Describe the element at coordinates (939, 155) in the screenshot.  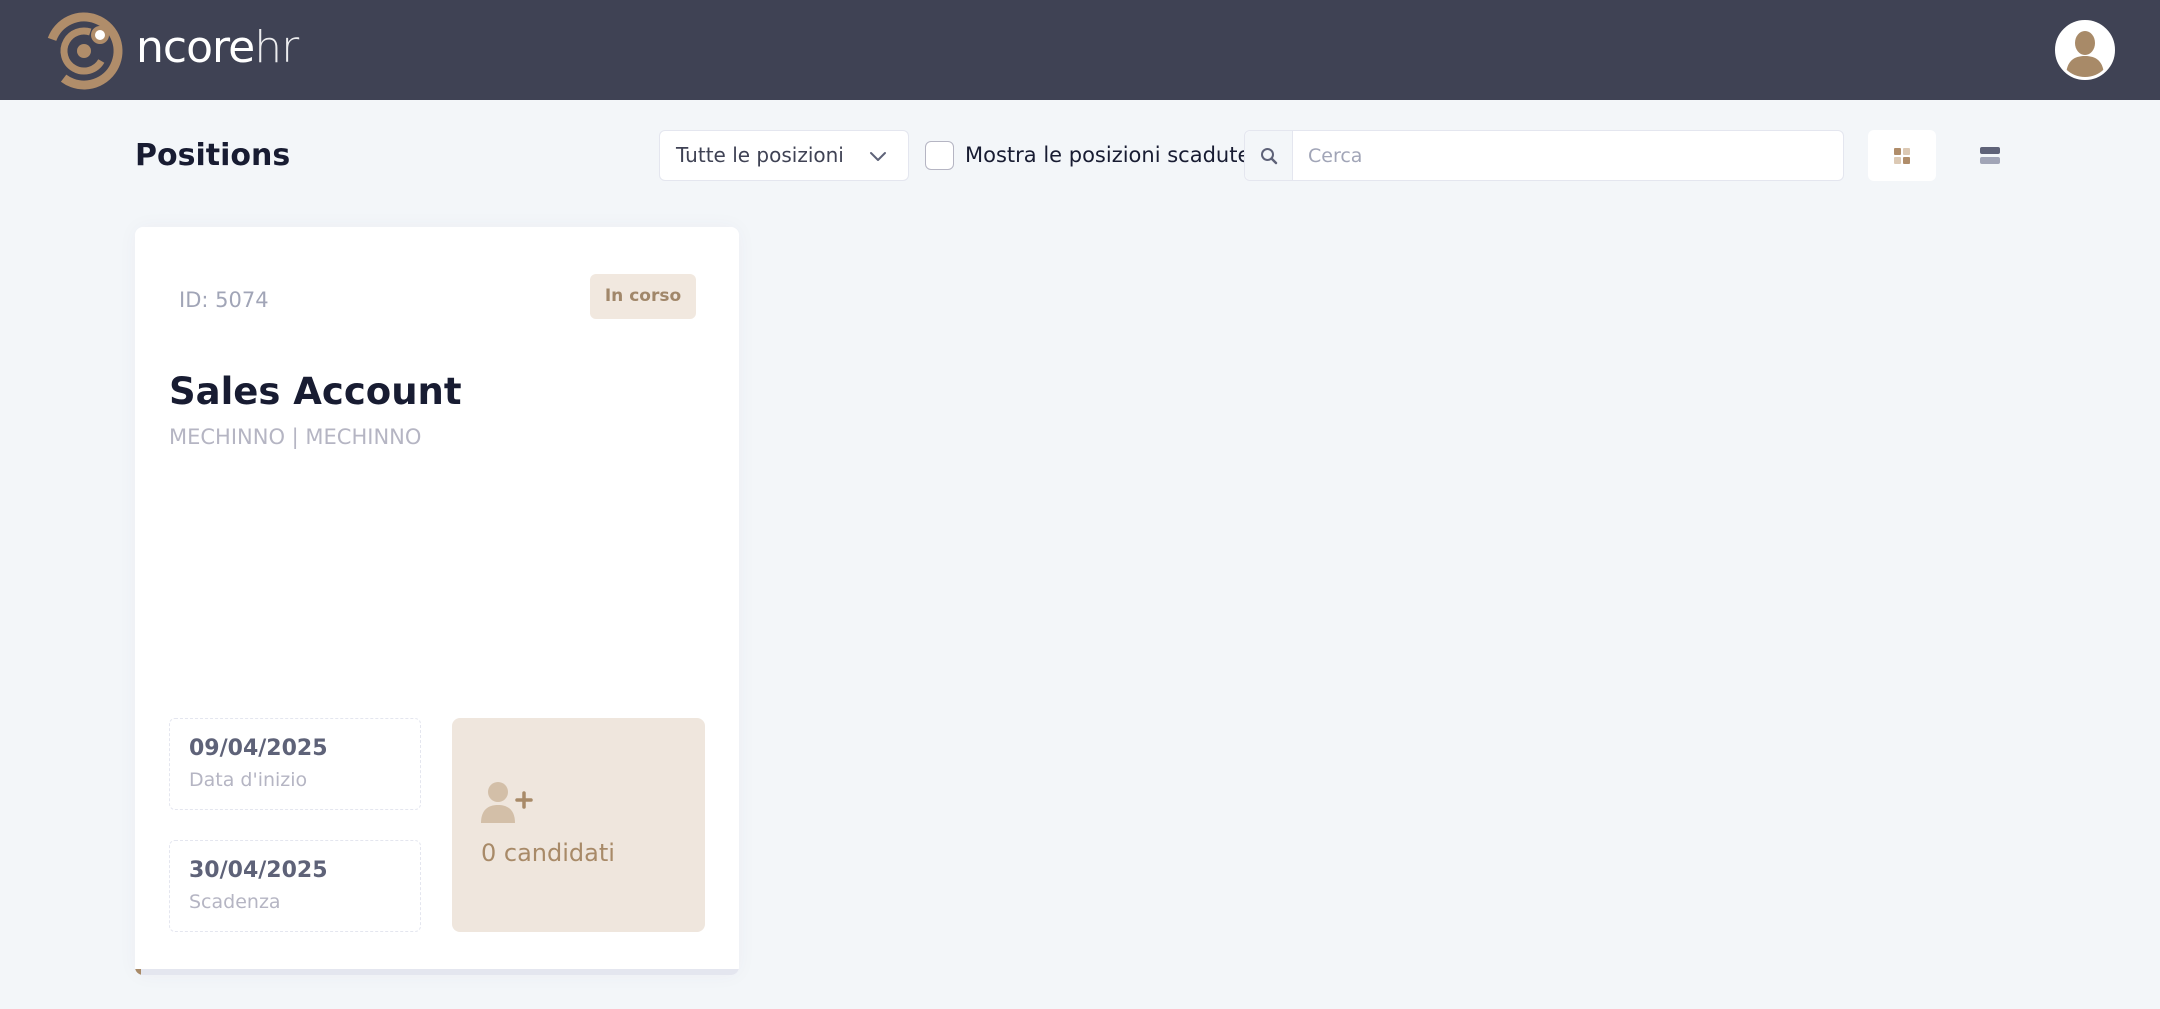
I see `show-expired-checkbox` at that location.